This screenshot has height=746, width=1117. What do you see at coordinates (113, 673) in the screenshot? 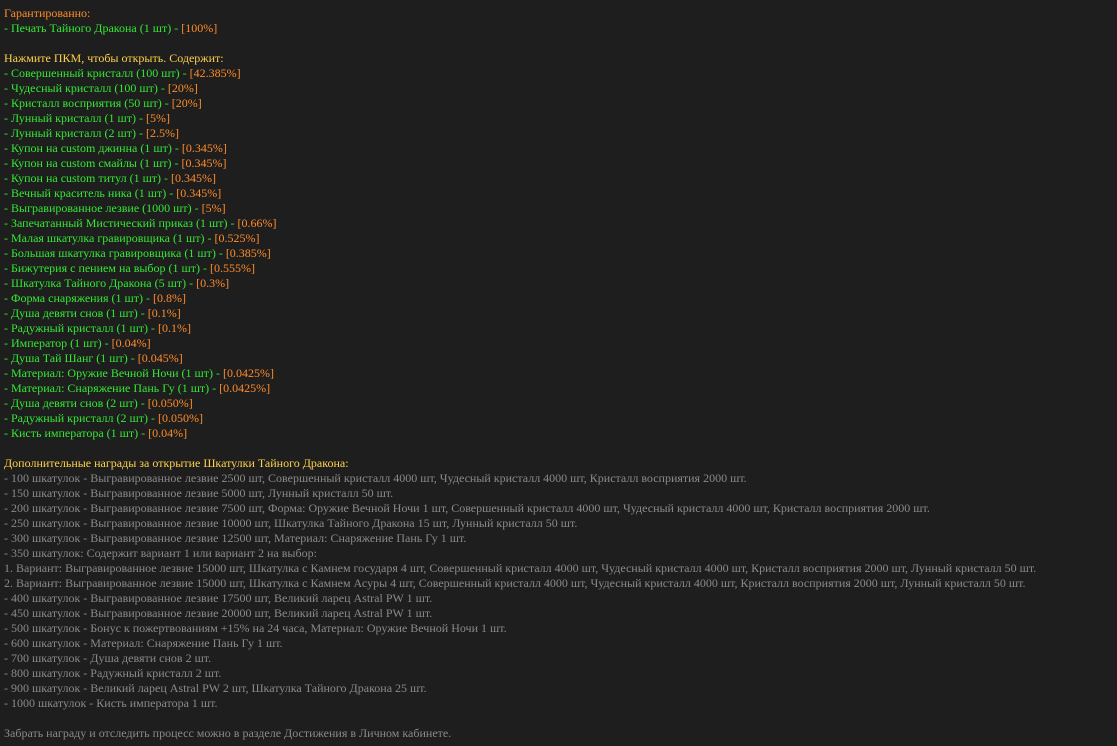
I see `bonus-reward-line: - 800 шкатулок - Радужный кристалл 2 шт.` at bounding box center [113, 673].